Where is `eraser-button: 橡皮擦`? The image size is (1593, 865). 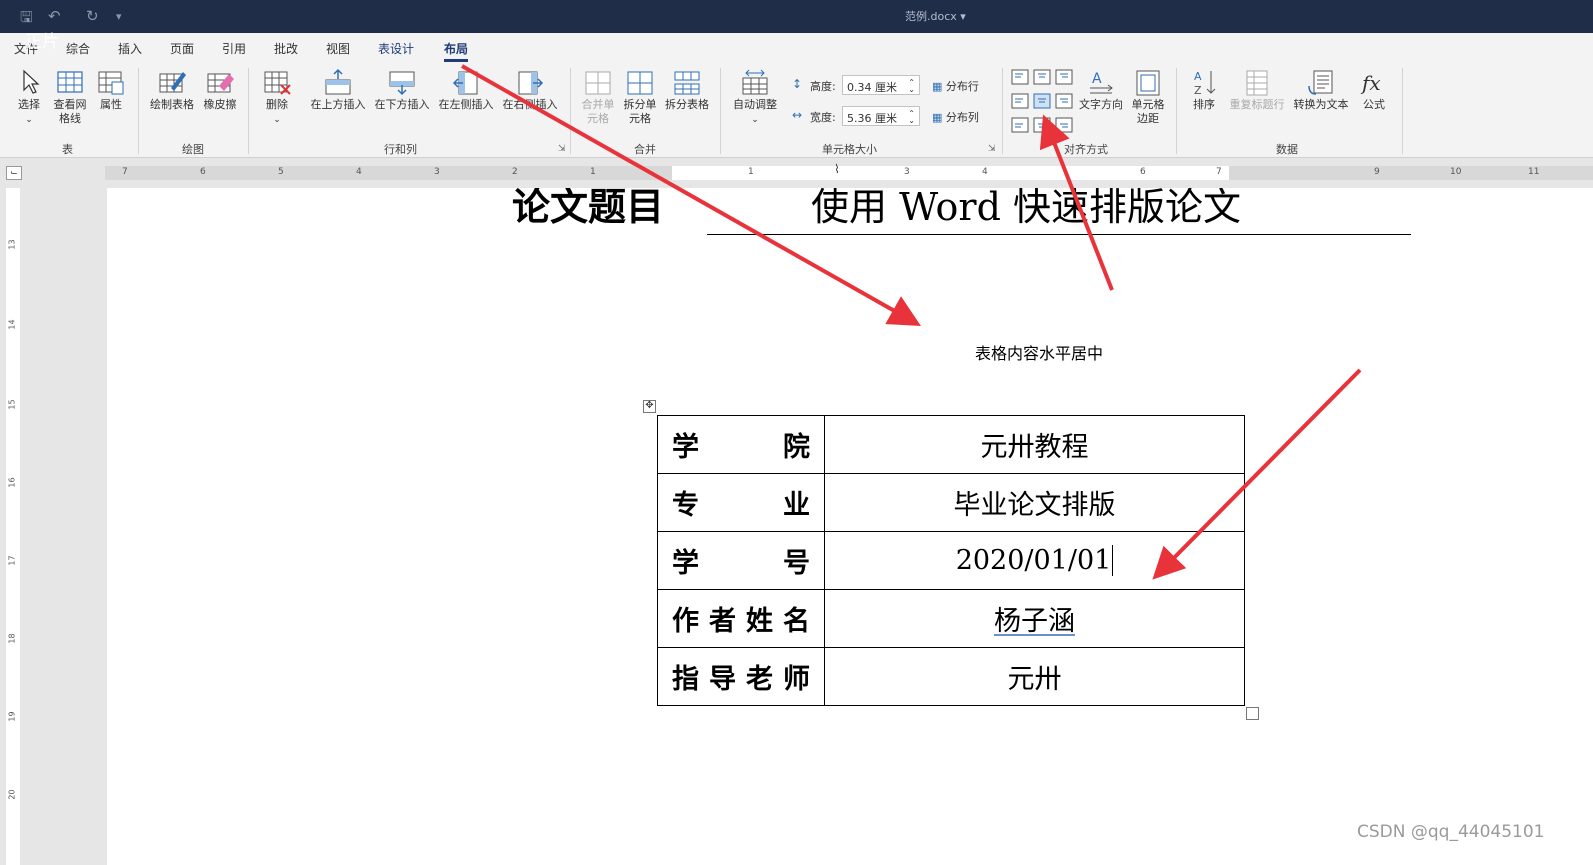 eraser-button: 橡皮擦 is located at coordinates (220, 90).